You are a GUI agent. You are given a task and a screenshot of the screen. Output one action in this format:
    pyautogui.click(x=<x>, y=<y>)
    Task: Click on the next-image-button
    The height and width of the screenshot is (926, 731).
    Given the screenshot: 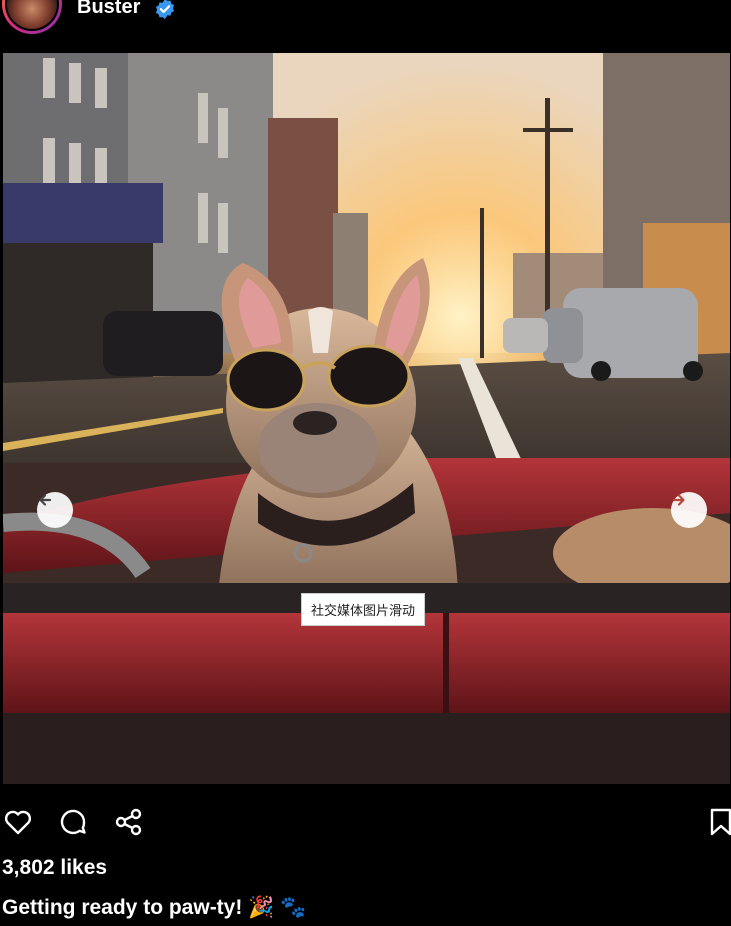 What is the action you would take?
    pyautogui.click(x=689, y=510)
    